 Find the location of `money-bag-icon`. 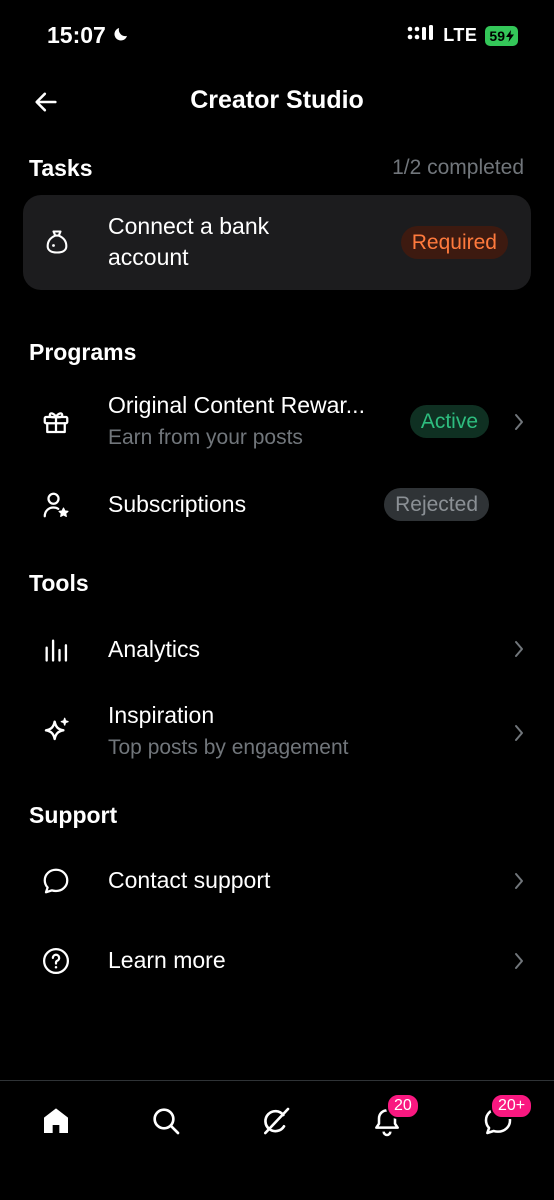

money-bag-icon is located at coordinates (57, 242).